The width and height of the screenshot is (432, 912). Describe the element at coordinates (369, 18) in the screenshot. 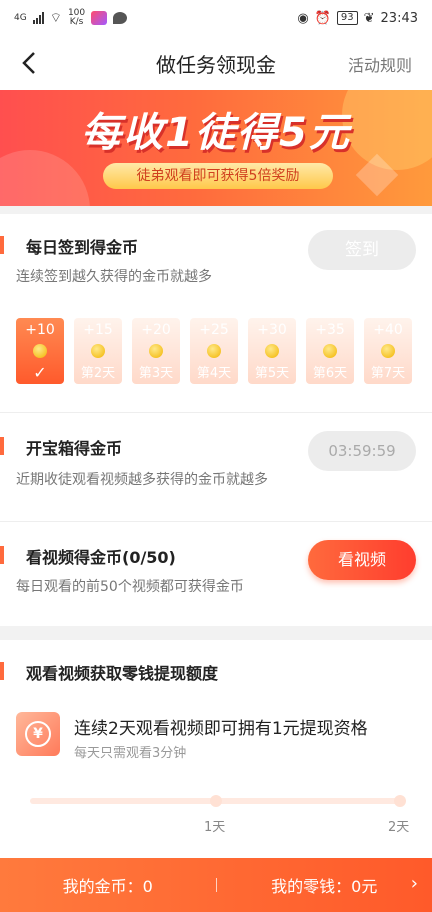

I see `leaf-icon: ❦` at that location.